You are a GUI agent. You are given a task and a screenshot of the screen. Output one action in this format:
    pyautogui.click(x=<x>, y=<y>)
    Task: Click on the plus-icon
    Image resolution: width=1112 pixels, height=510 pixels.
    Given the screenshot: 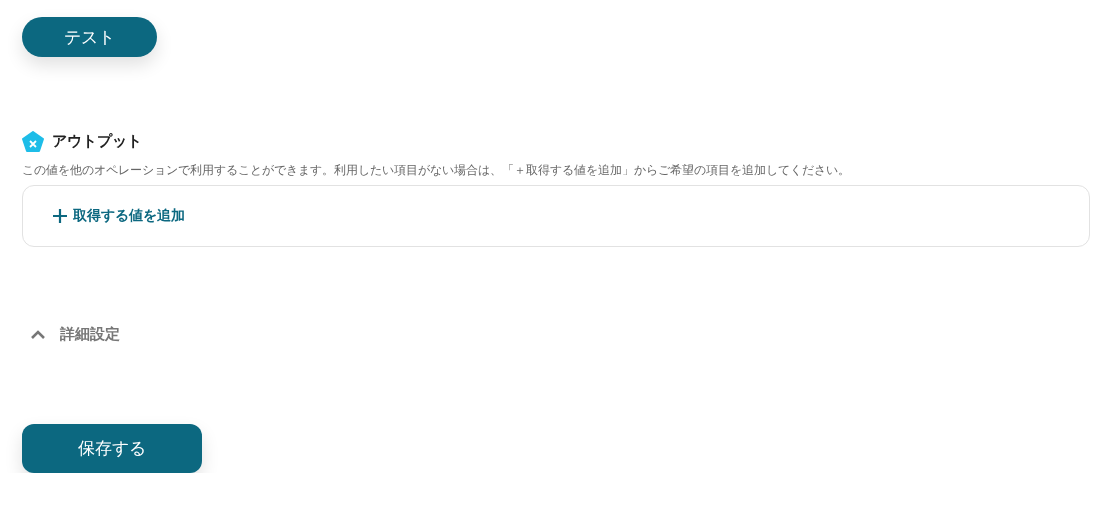 What is the action you would take?
    pyautogui.click(x=60, y=216)
    